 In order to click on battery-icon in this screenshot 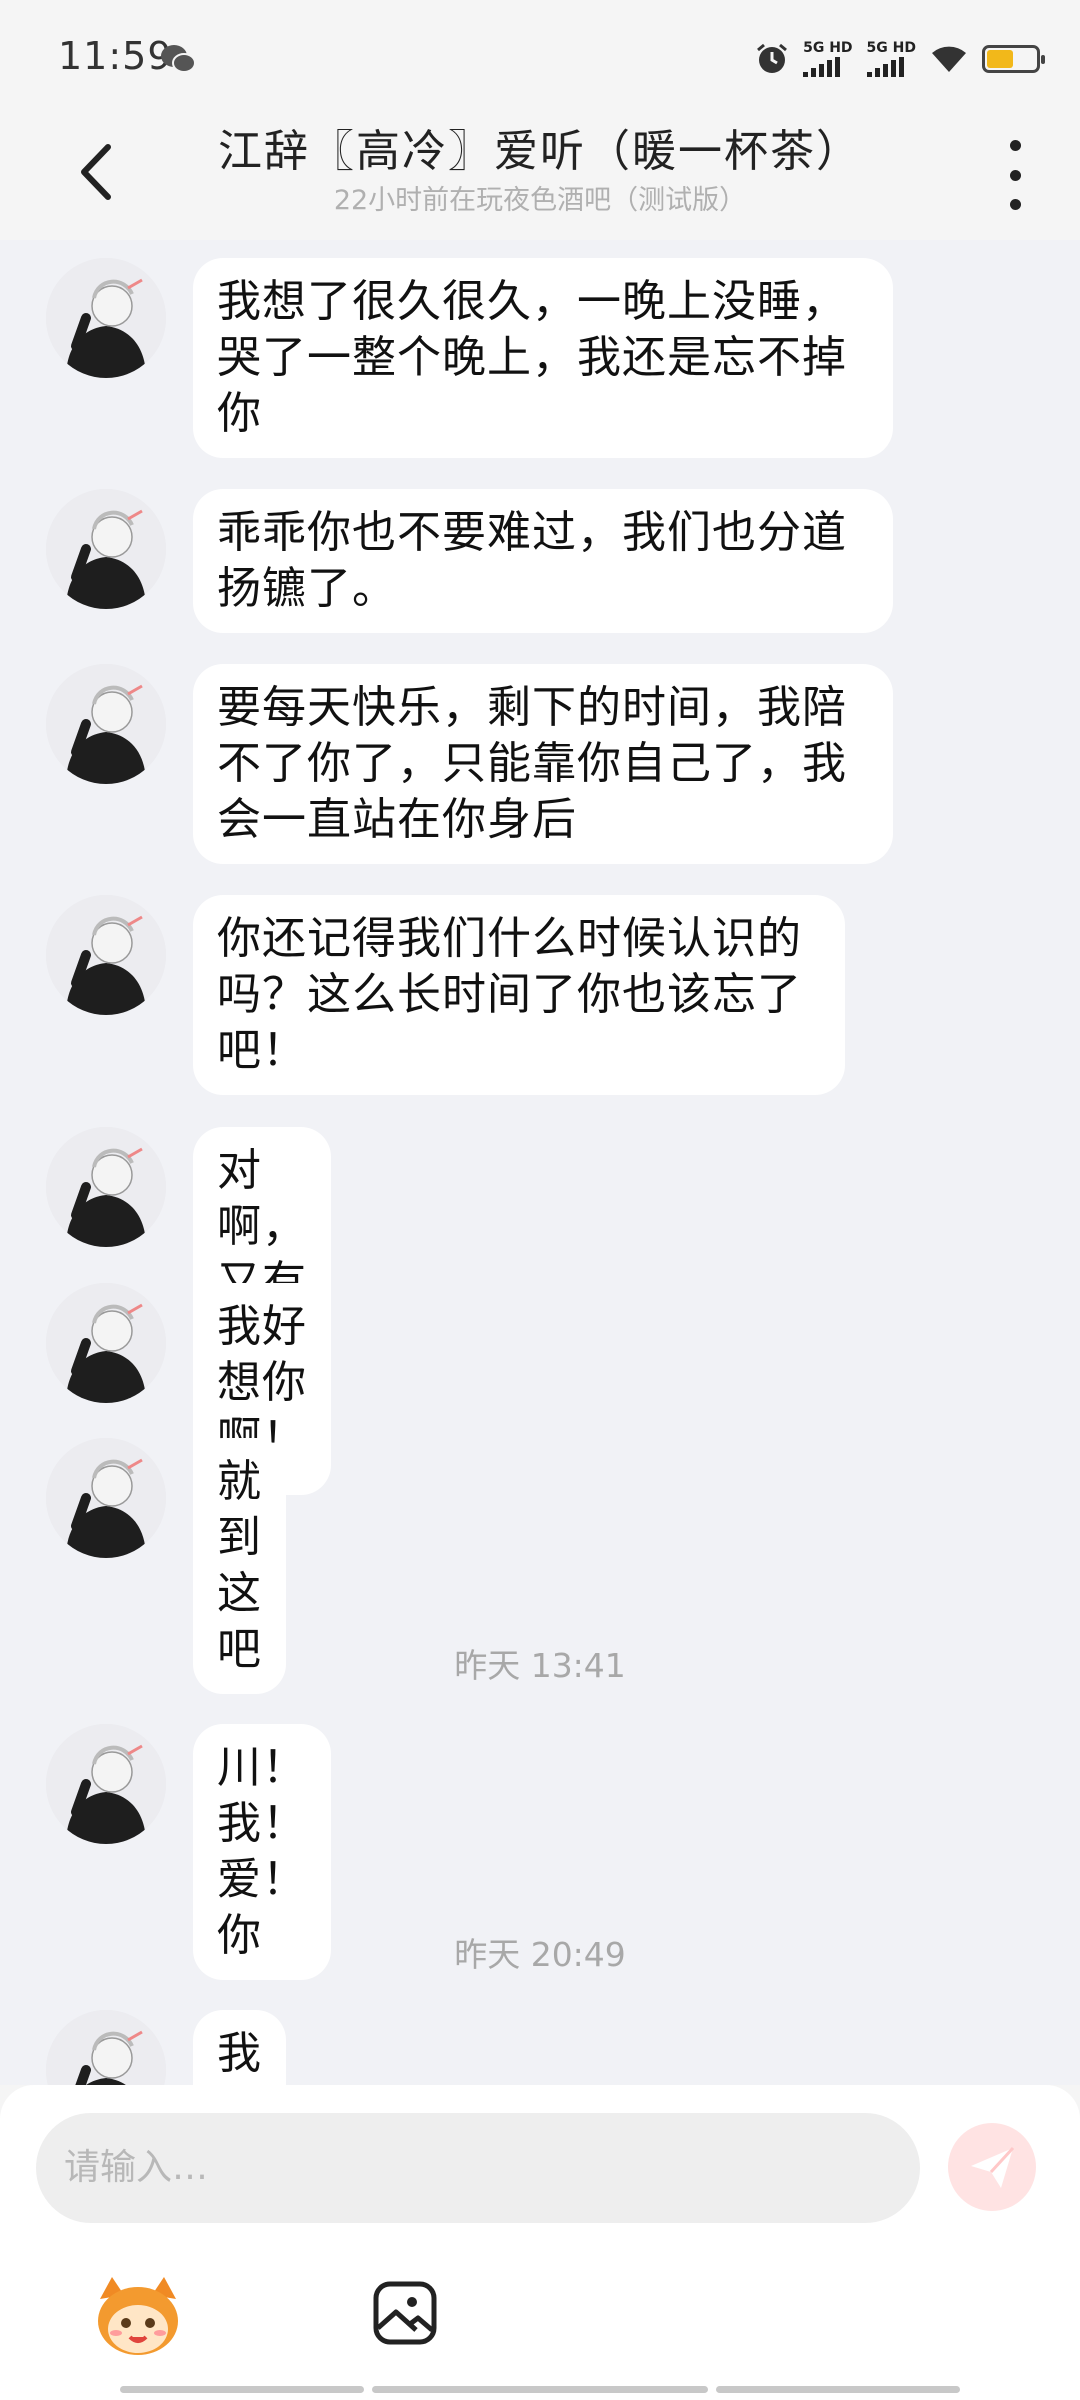, I will do `click(1013, 59)`.